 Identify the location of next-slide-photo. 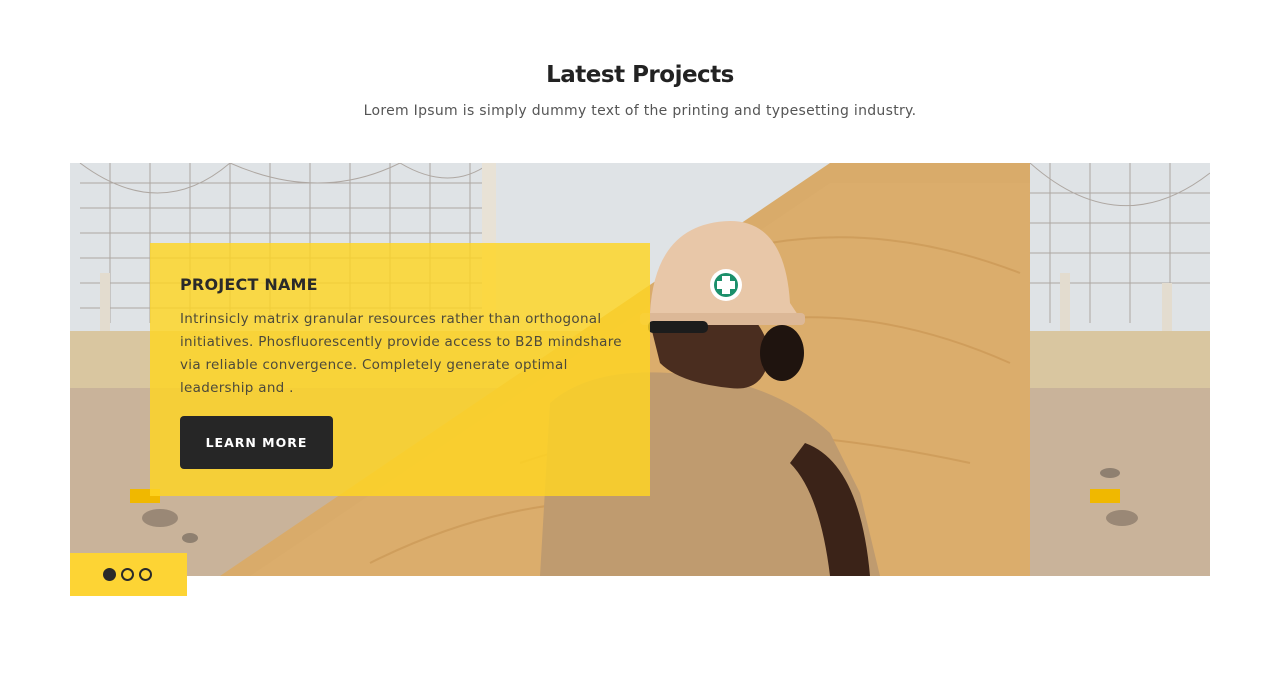
(1120, 369).